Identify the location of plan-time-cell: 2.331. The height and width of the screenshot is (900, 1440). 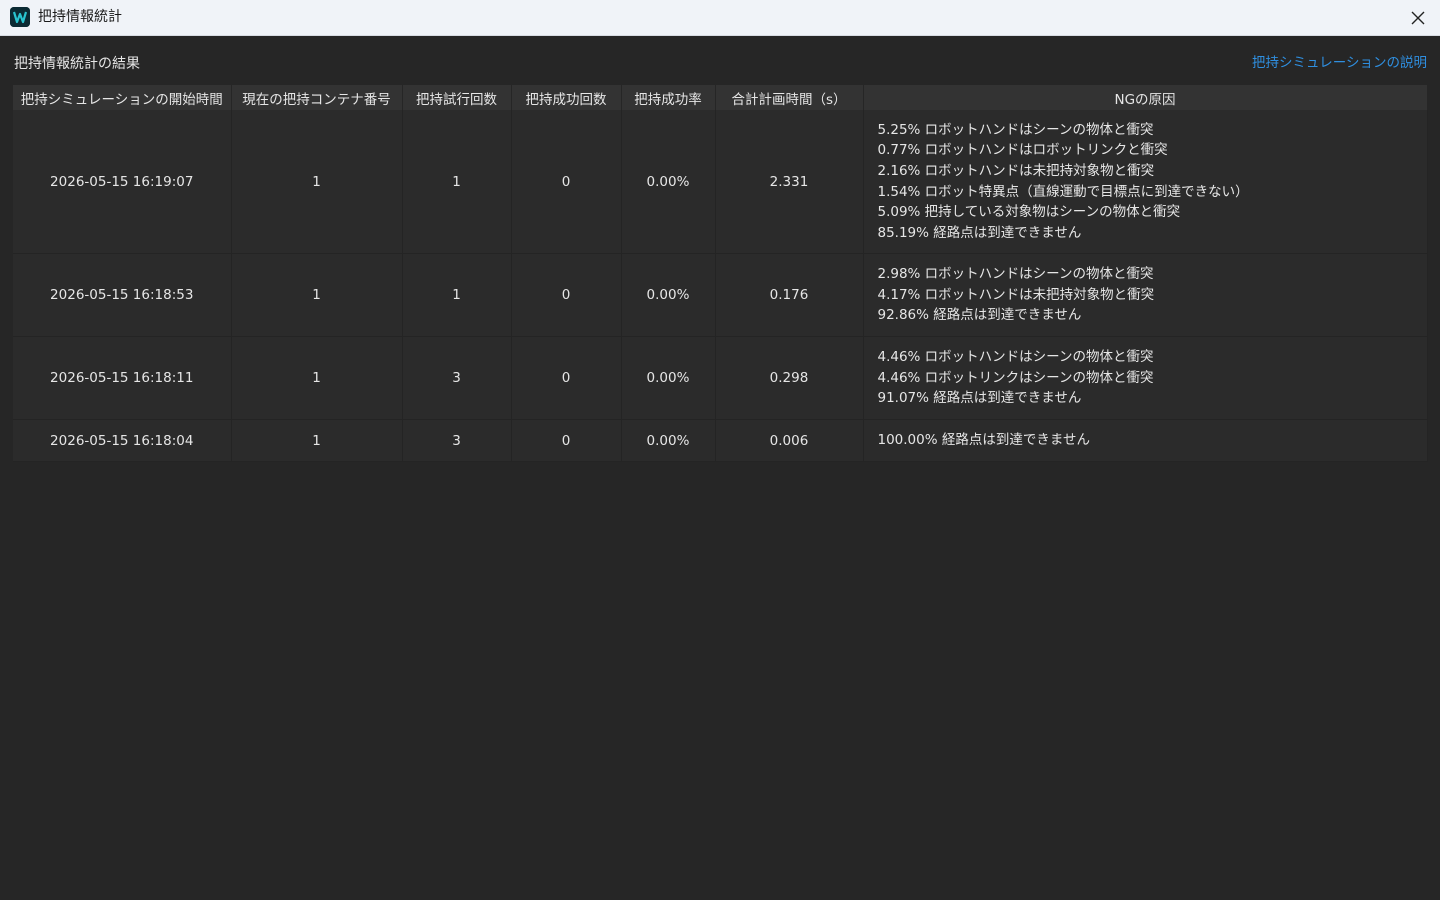
(789, 182).